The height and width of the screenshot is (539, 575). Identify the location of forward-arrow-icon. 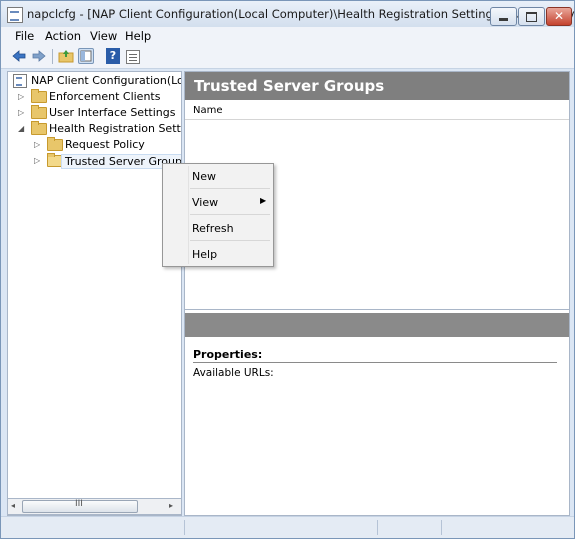
(39, 56).